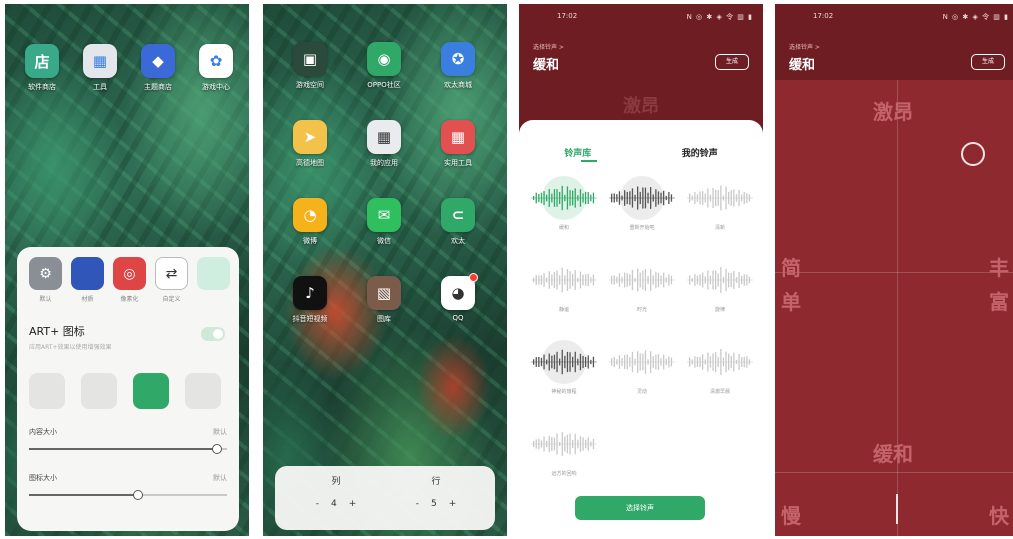 The image size is (1013, 539). What do you see at coordinates (87, 286) in the screenshot?
I see `icon-style-option: 材质` at bounding box center [87, 286].